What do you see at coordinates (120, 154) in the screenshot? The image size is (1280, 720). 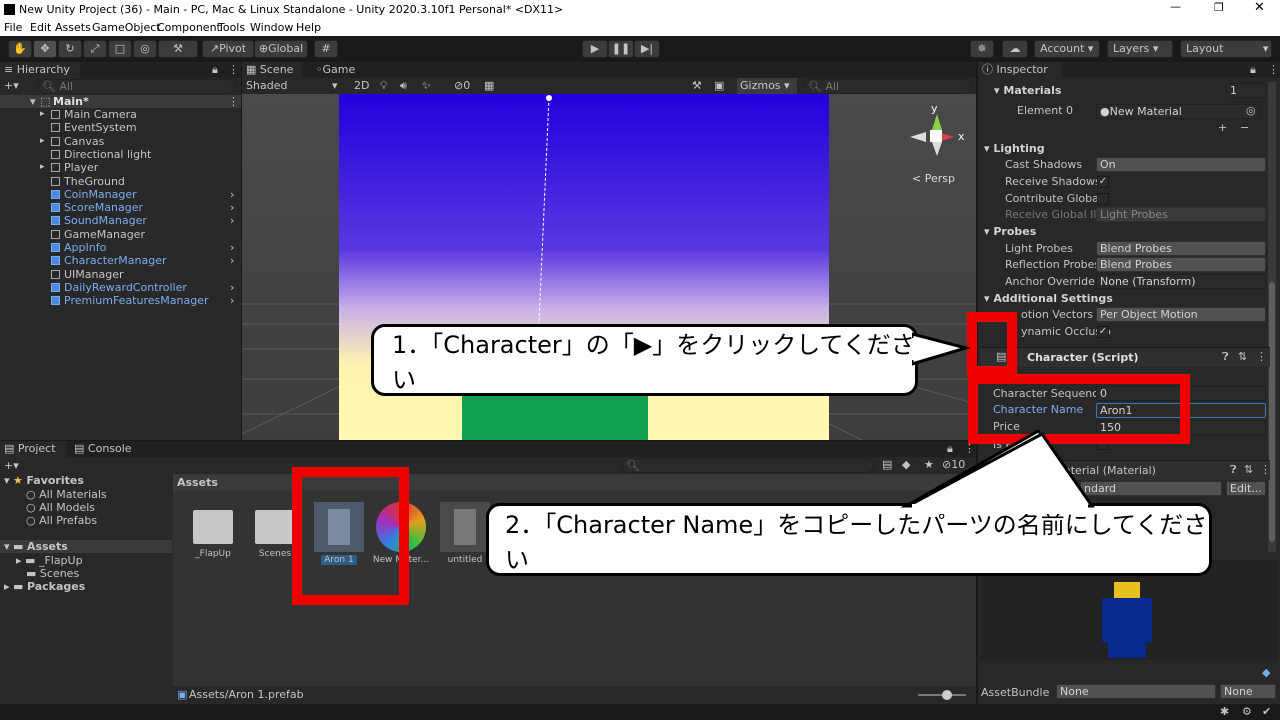 I see `hierarchy-item: Directional light` at bounding box center [120, 154].